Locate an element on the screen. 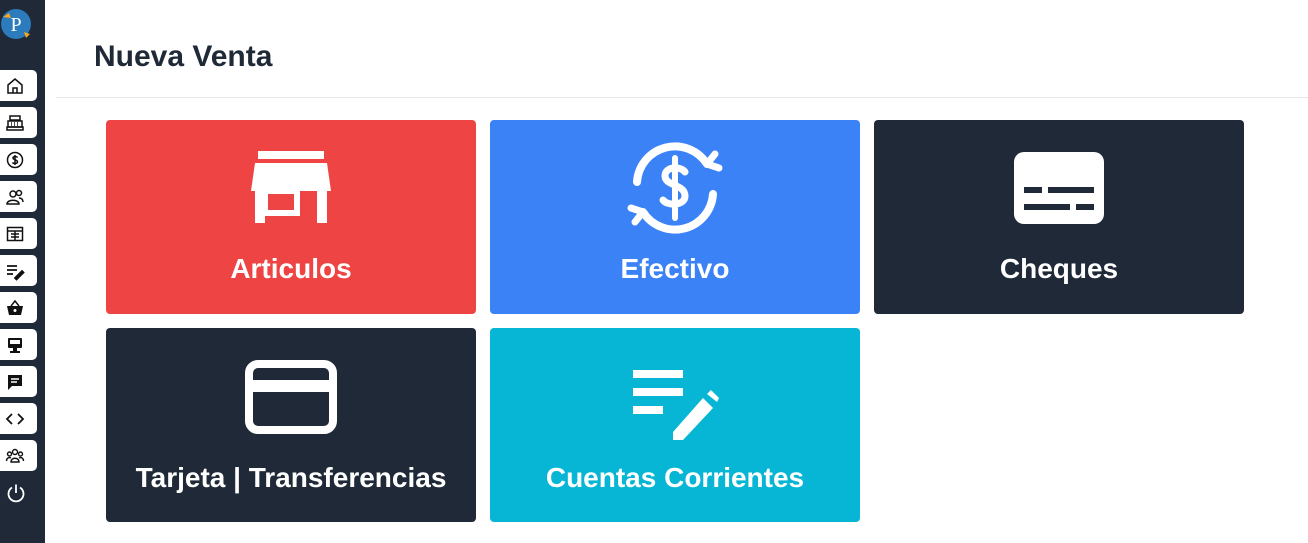  sidebar-item-users is located at coordinates (18, 196).